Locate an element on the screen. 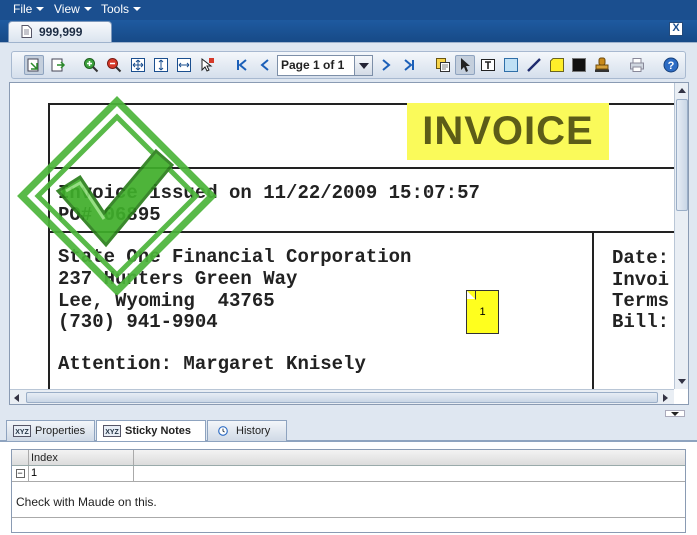 The width and height of the screenshot is (697, 535). menu-file-label: File is located at coordinates (23, 9).